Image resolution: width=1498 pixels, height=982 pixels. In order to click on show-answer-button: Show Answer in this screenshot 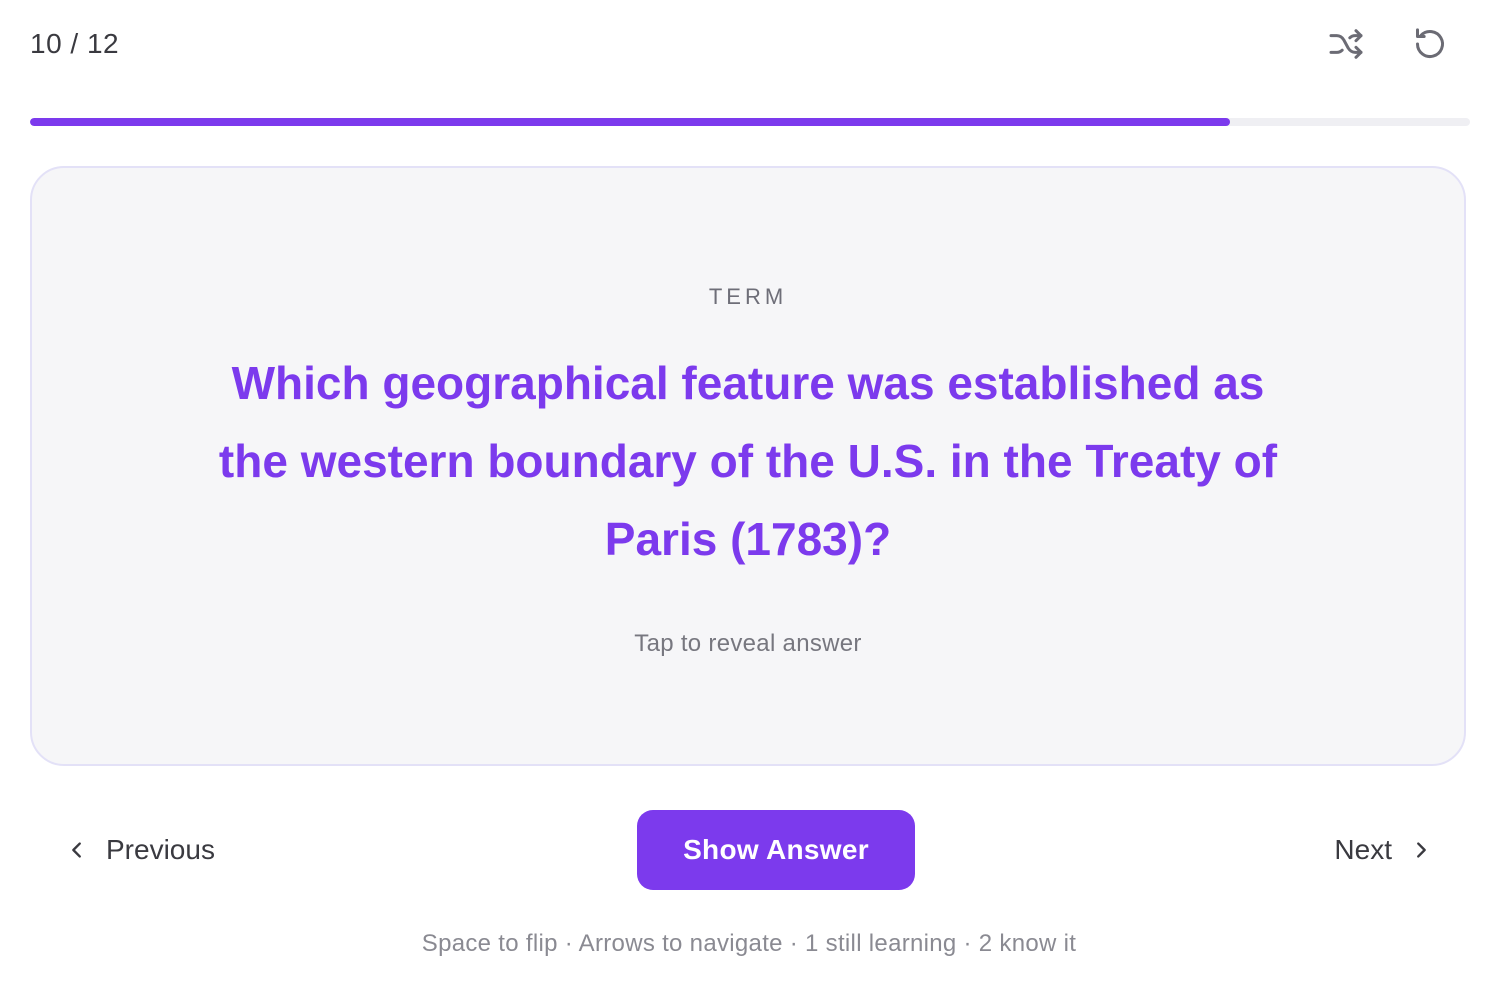, I will do `click(776, 850)`.